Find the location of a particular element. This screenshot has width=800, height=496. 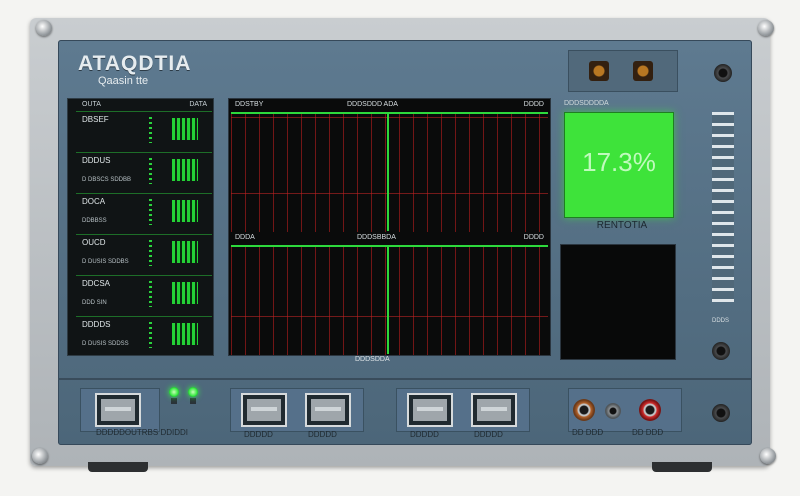

scope-grid-lower is located at coordinates (389, 300).